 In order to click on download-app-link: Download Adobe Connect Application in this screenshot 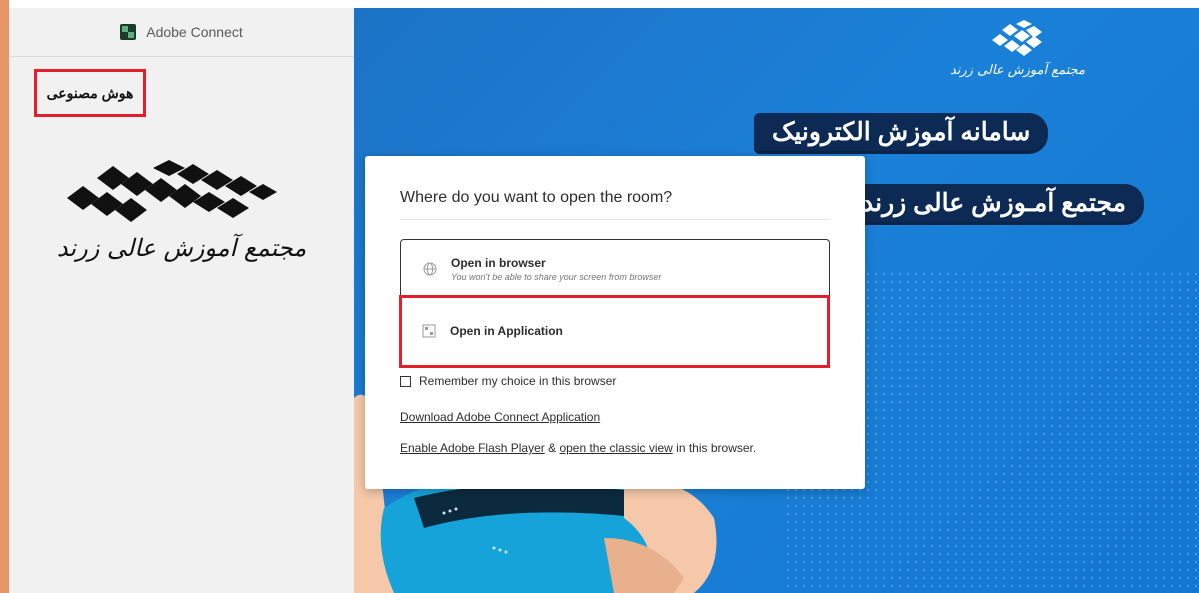, I will do `click(500, 417)`.